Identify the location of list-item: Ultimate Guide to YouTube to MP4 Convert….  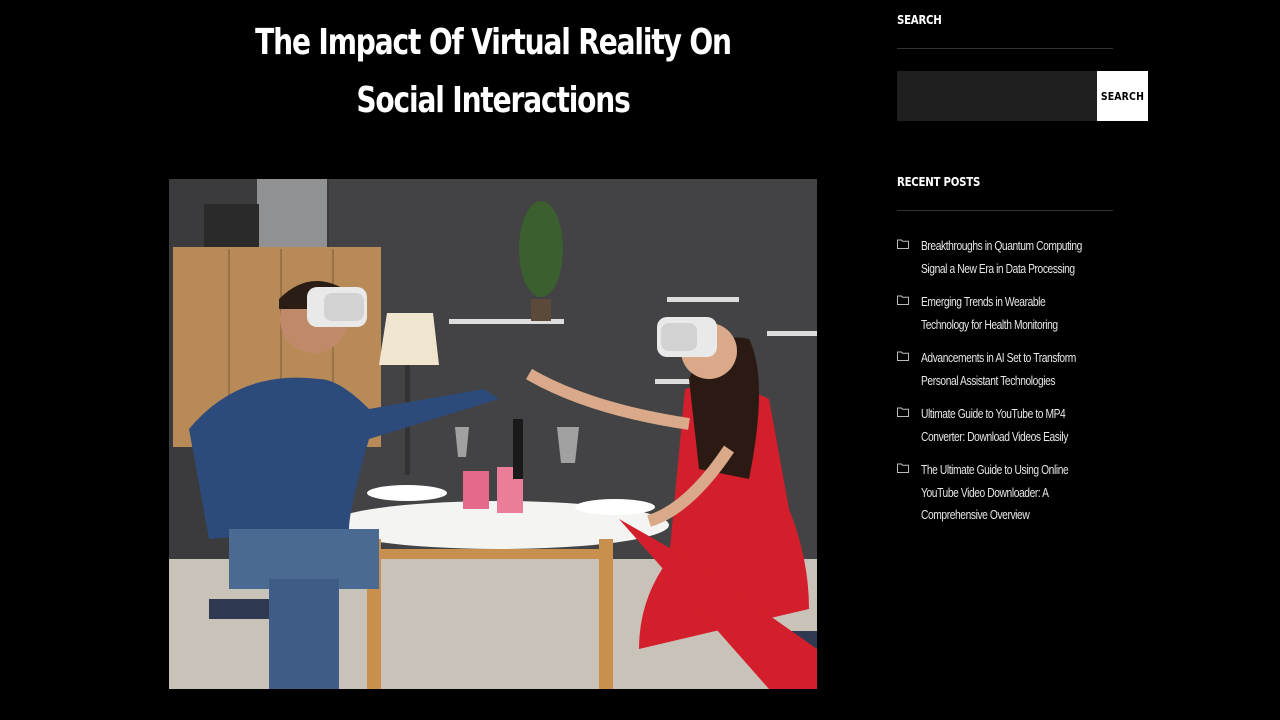
(1005, 425).